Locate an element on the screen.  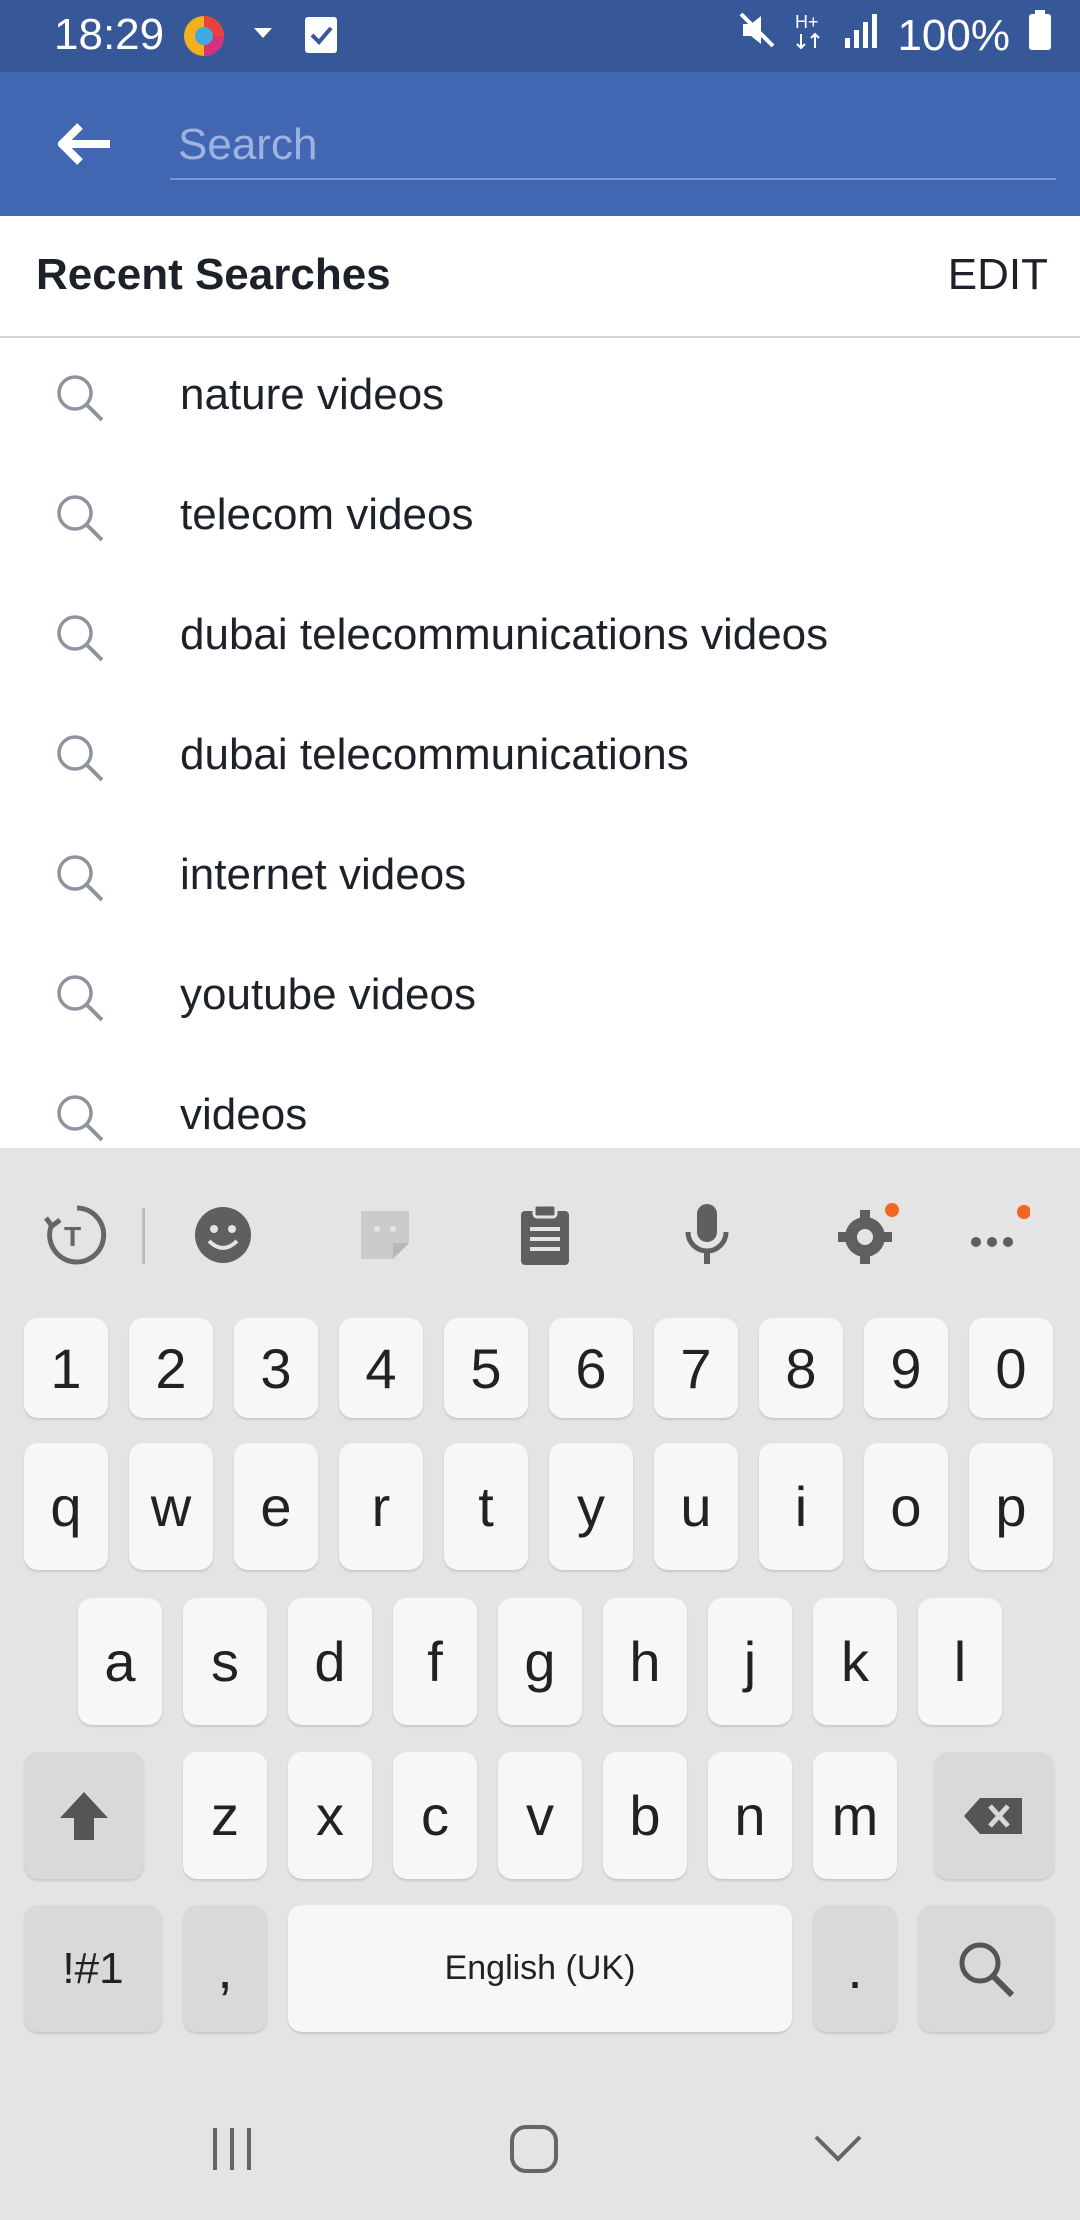
key-w: w is located at coordinates (171, 1506).